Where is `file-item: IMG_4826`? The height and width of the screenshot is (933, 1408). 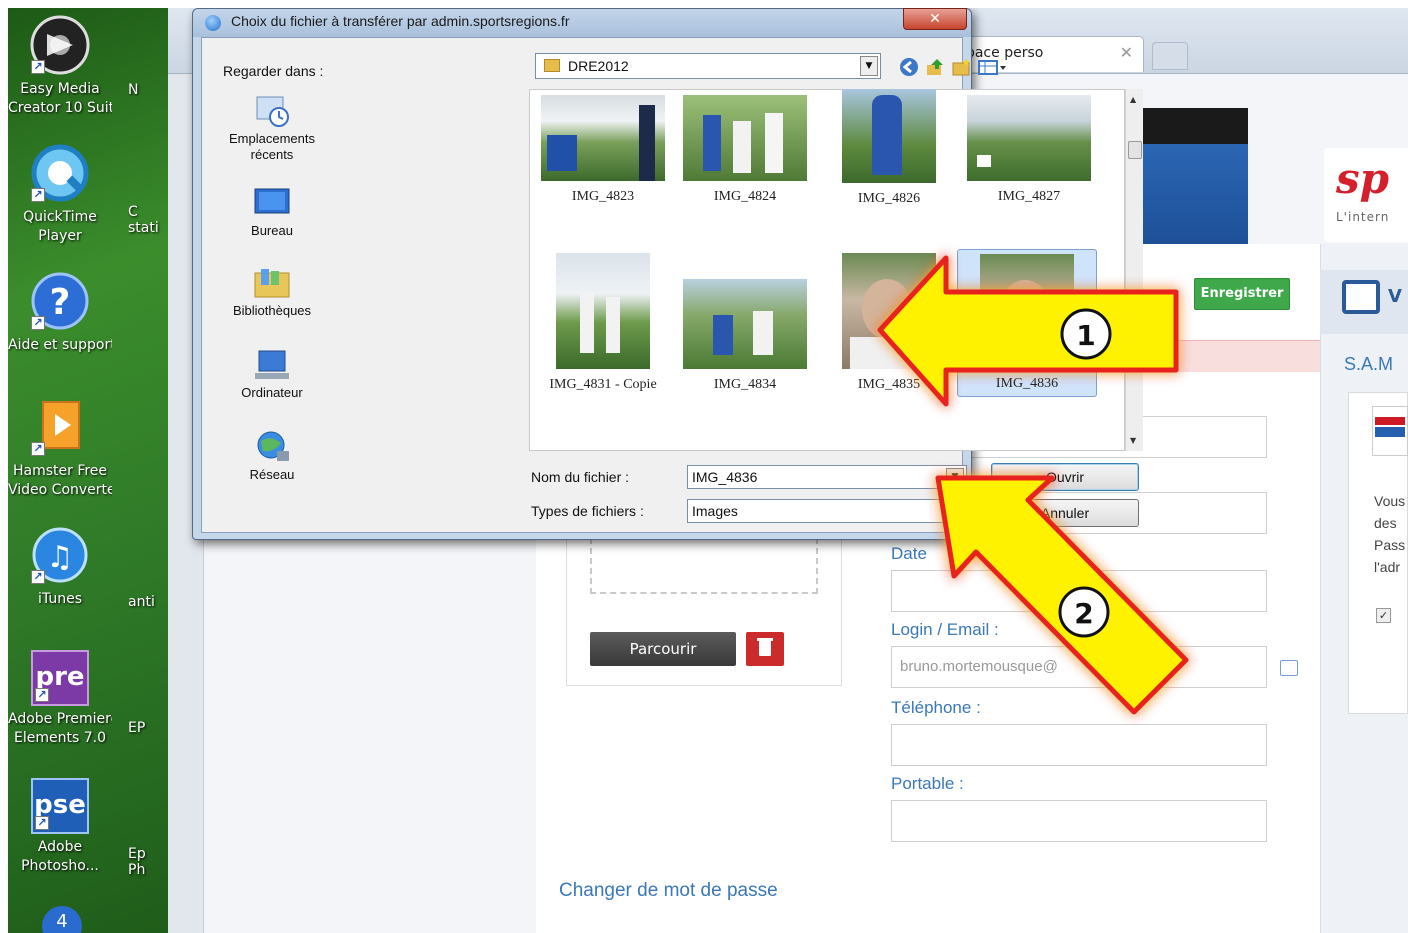 file-item: IMG_4826 is located at coordinates (889, 148).